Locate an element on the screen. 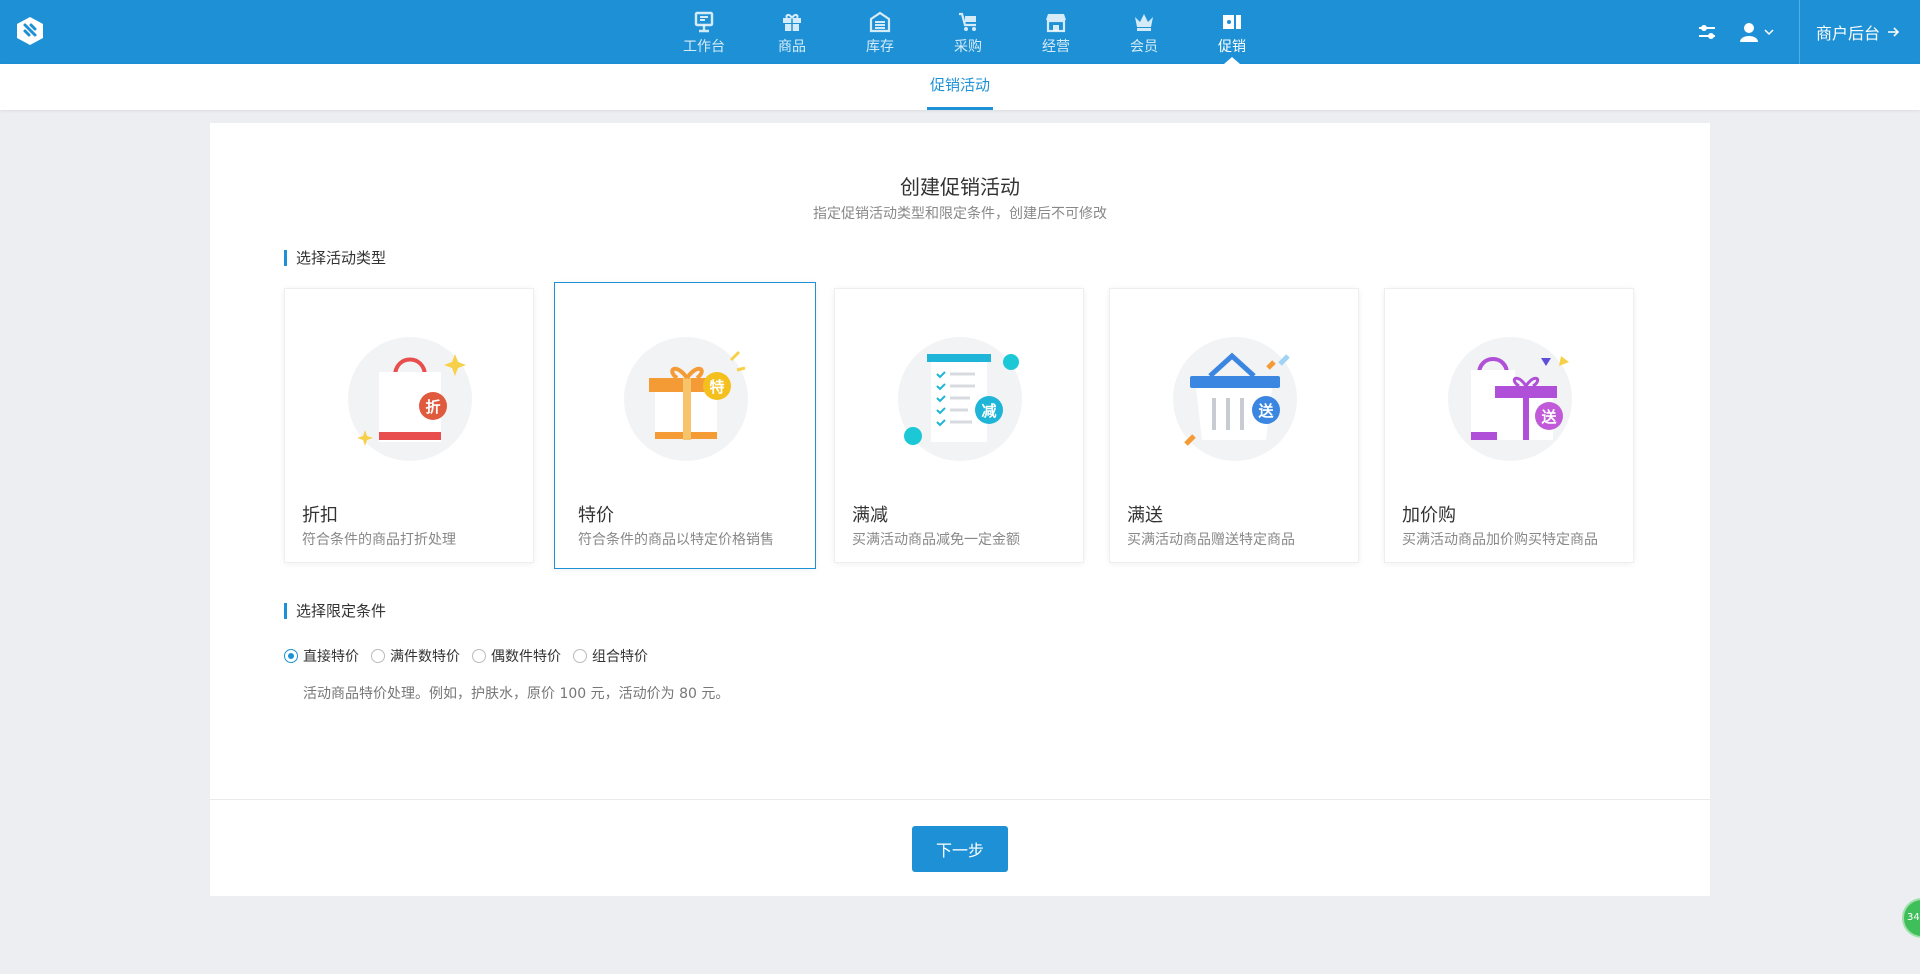 This screenshot has width=1920, height=974. nav-label: 采购 is located at coordinates (968, 47).